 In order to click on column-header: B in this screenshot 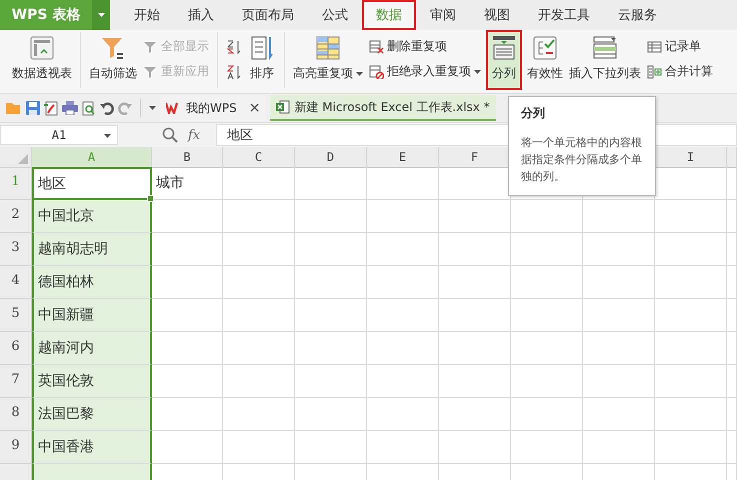, I will do `click(187, 157)`.